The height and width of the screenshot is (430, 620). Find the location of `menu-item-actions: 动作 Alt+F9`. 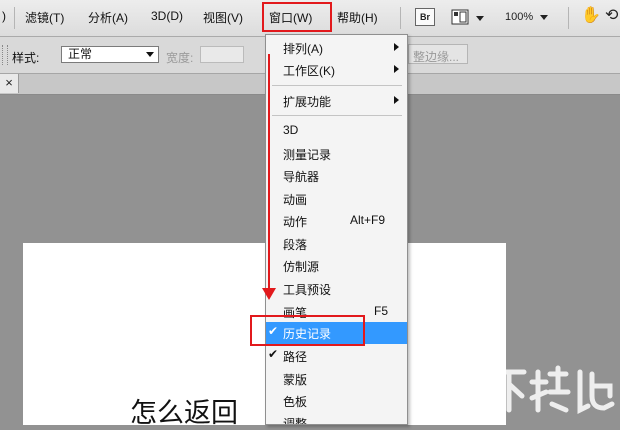

menu-item-actions: 动作 Alt+F9 is located at coordinates (336, 221).